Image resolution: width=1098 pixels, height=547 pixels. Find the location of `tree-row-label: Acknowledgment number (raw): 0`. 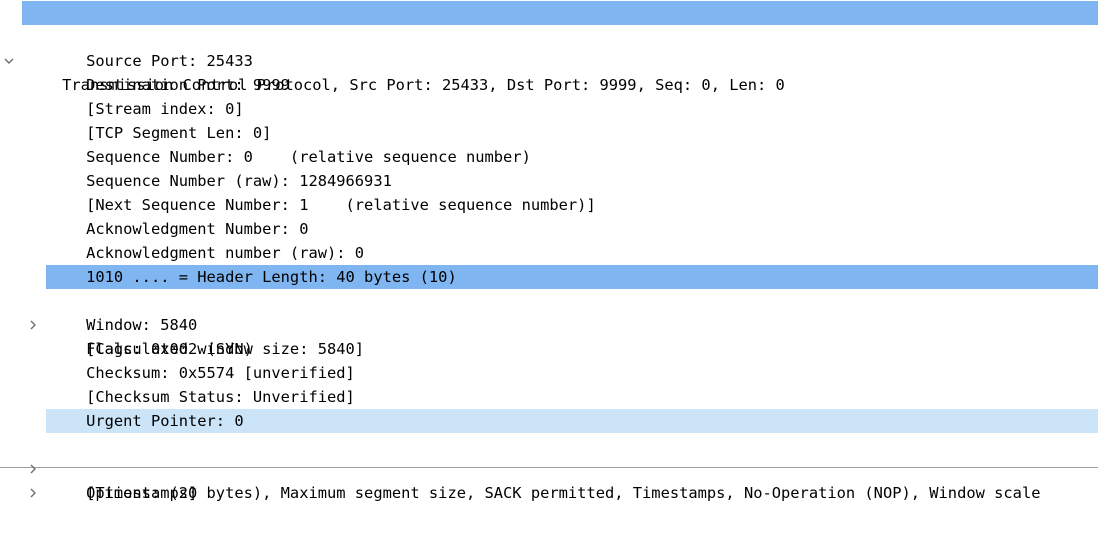

tree-row-label: Acknowledgment number (raw): 0 is located at coordinates (225, 253).